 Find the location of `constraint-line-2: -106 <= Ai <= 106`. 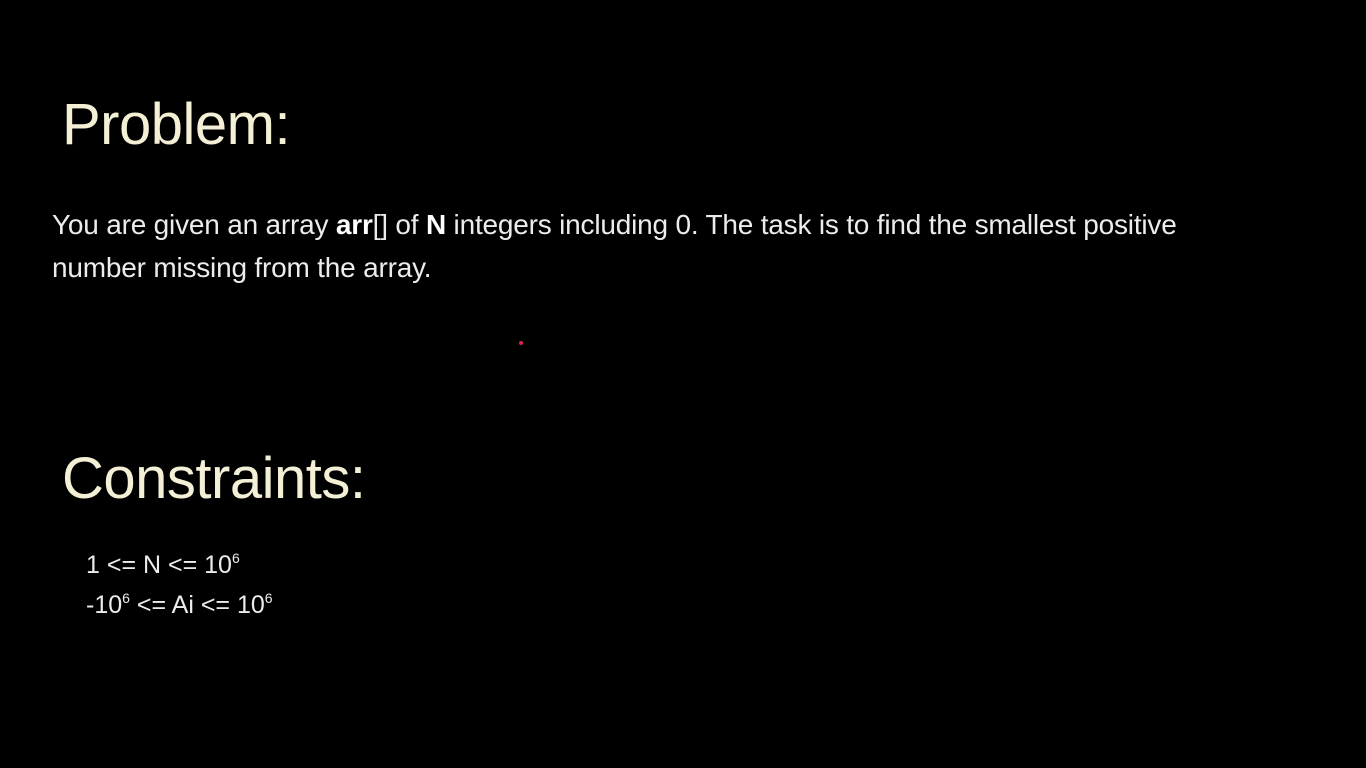

constraint-line-2: -106 <= Ai <= 106 is located at coordinates (179, 605).